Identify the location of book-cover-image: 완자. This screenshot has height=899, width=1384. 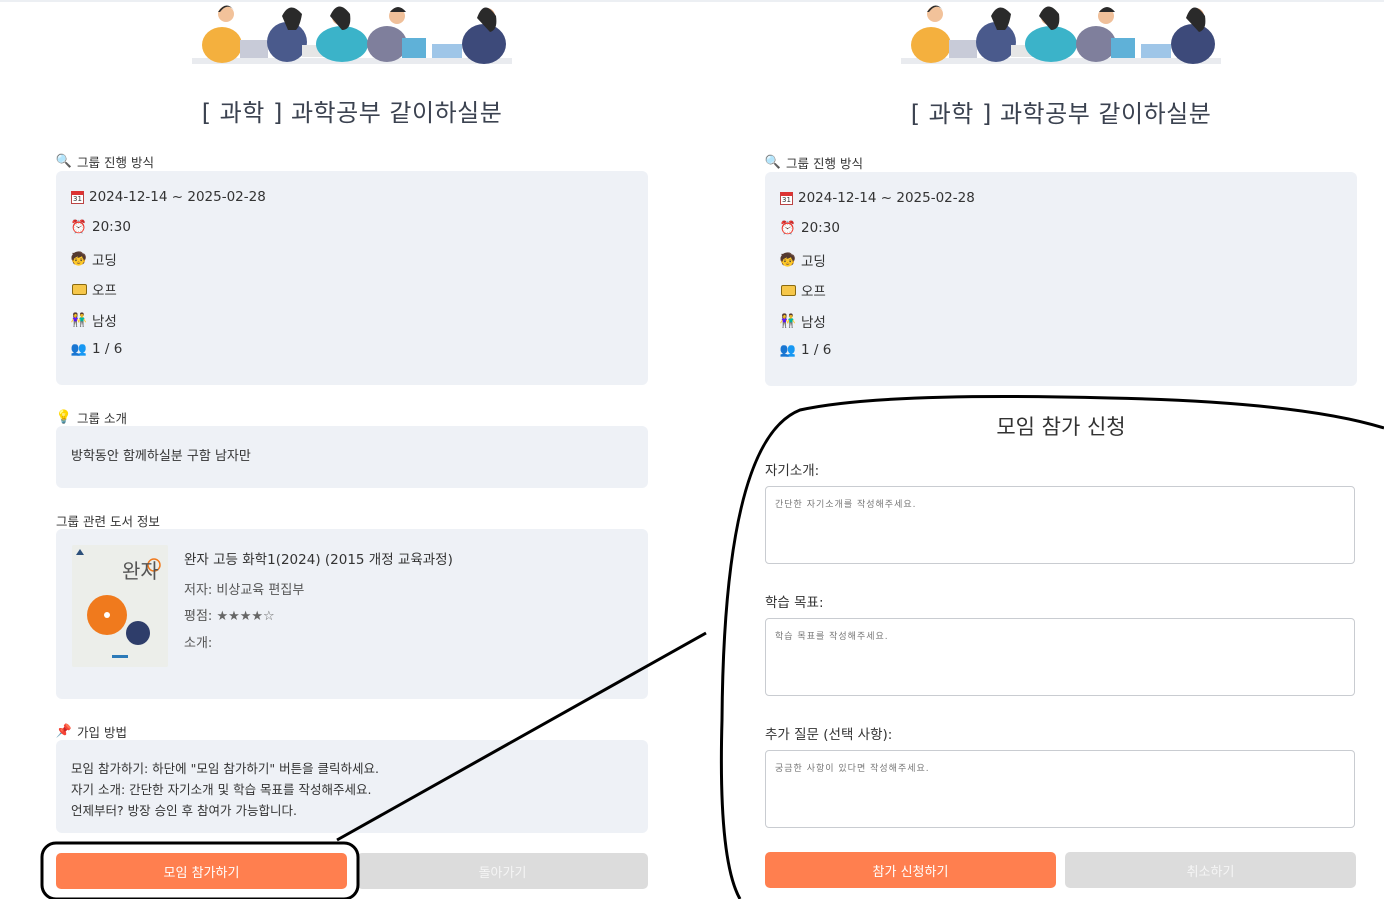
(120, 606).